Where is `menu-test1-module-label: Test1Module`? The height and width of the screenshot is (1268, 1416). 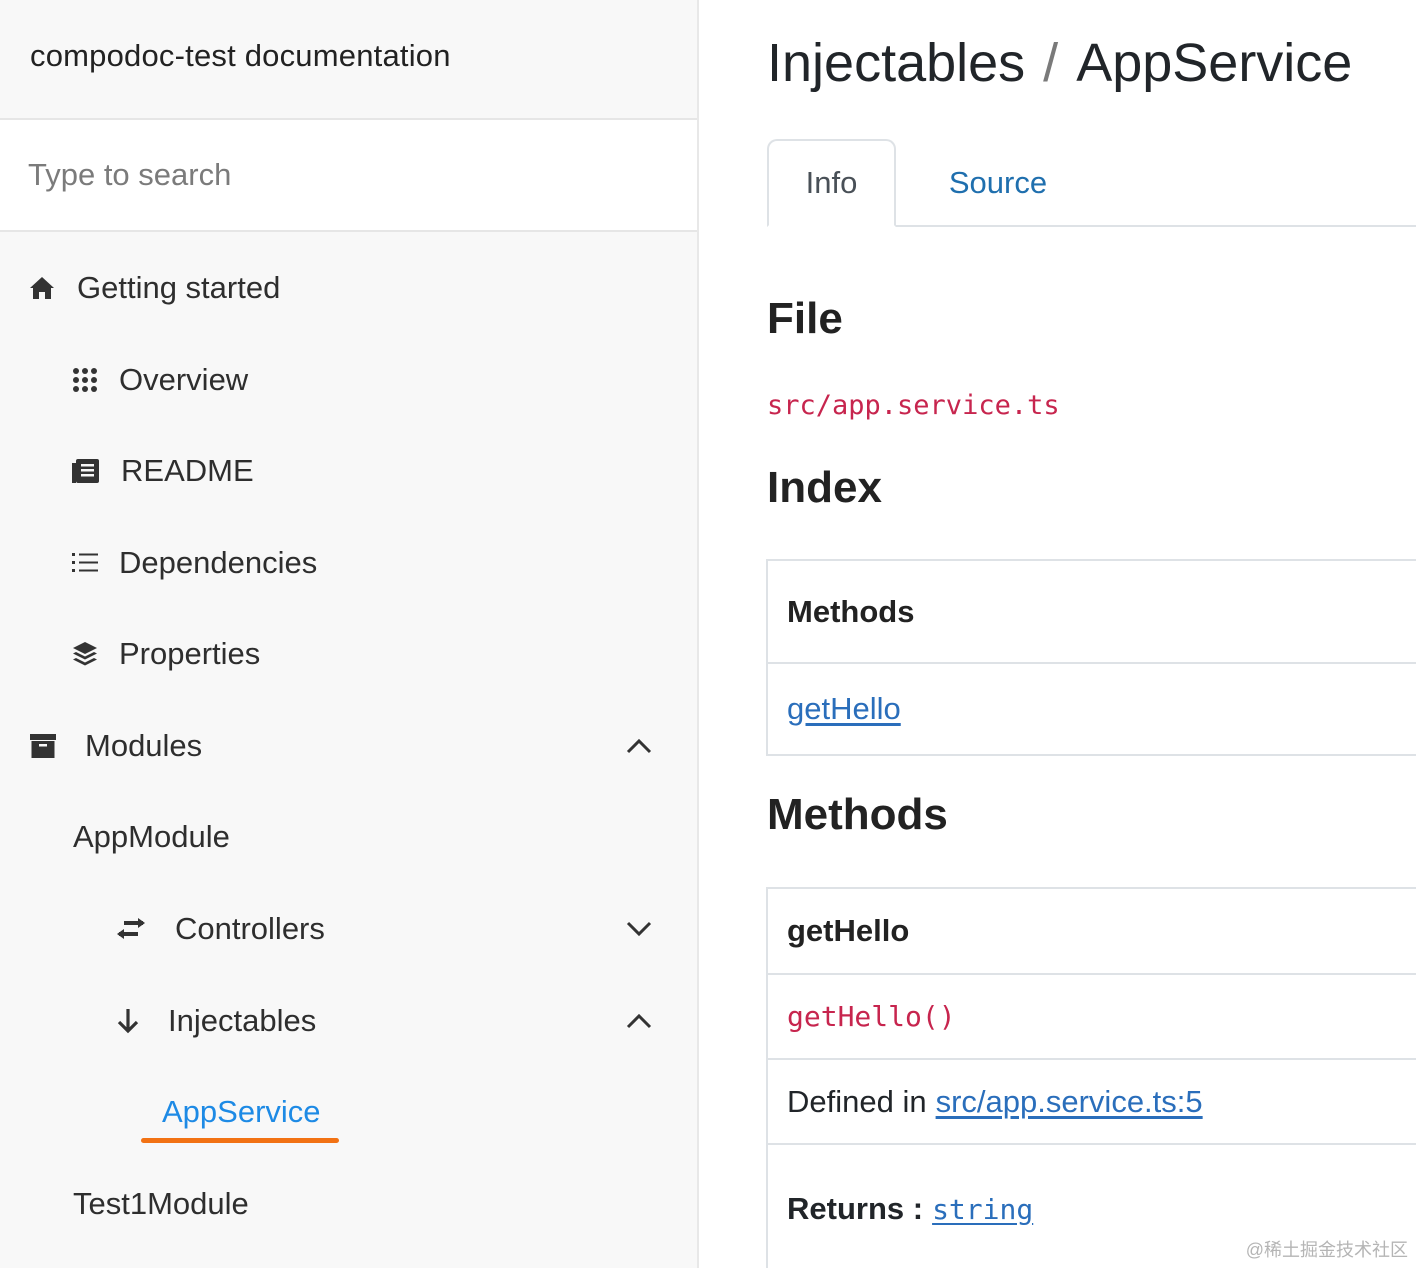 menu-test1-module-label: Test1Module is located at coordinates (161, 1203).